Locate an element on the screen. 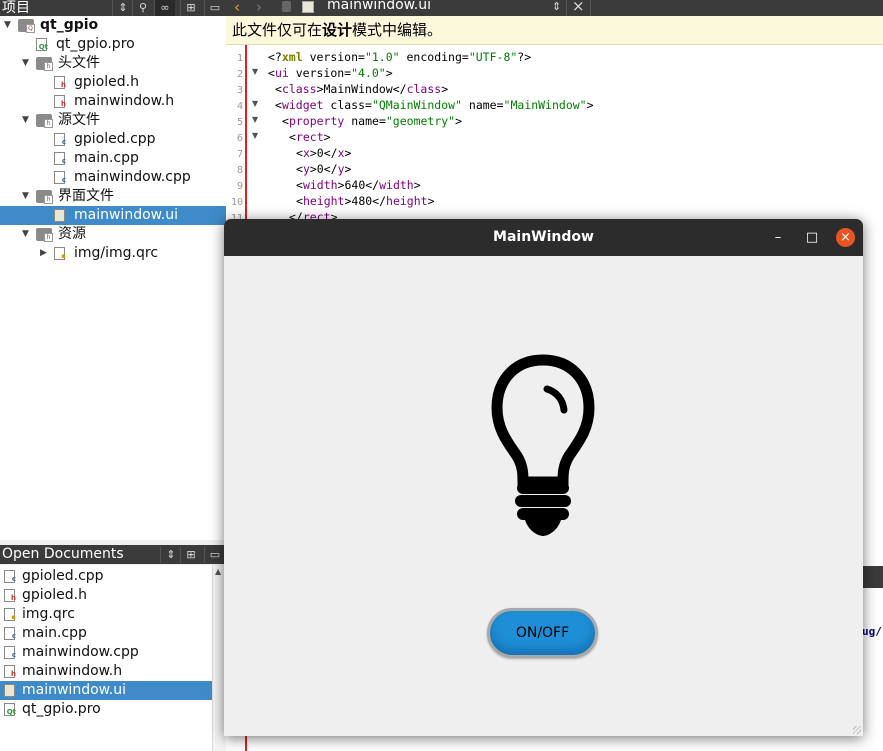  open-document-item: h gpioled.h is located at coordinates (106, 595).